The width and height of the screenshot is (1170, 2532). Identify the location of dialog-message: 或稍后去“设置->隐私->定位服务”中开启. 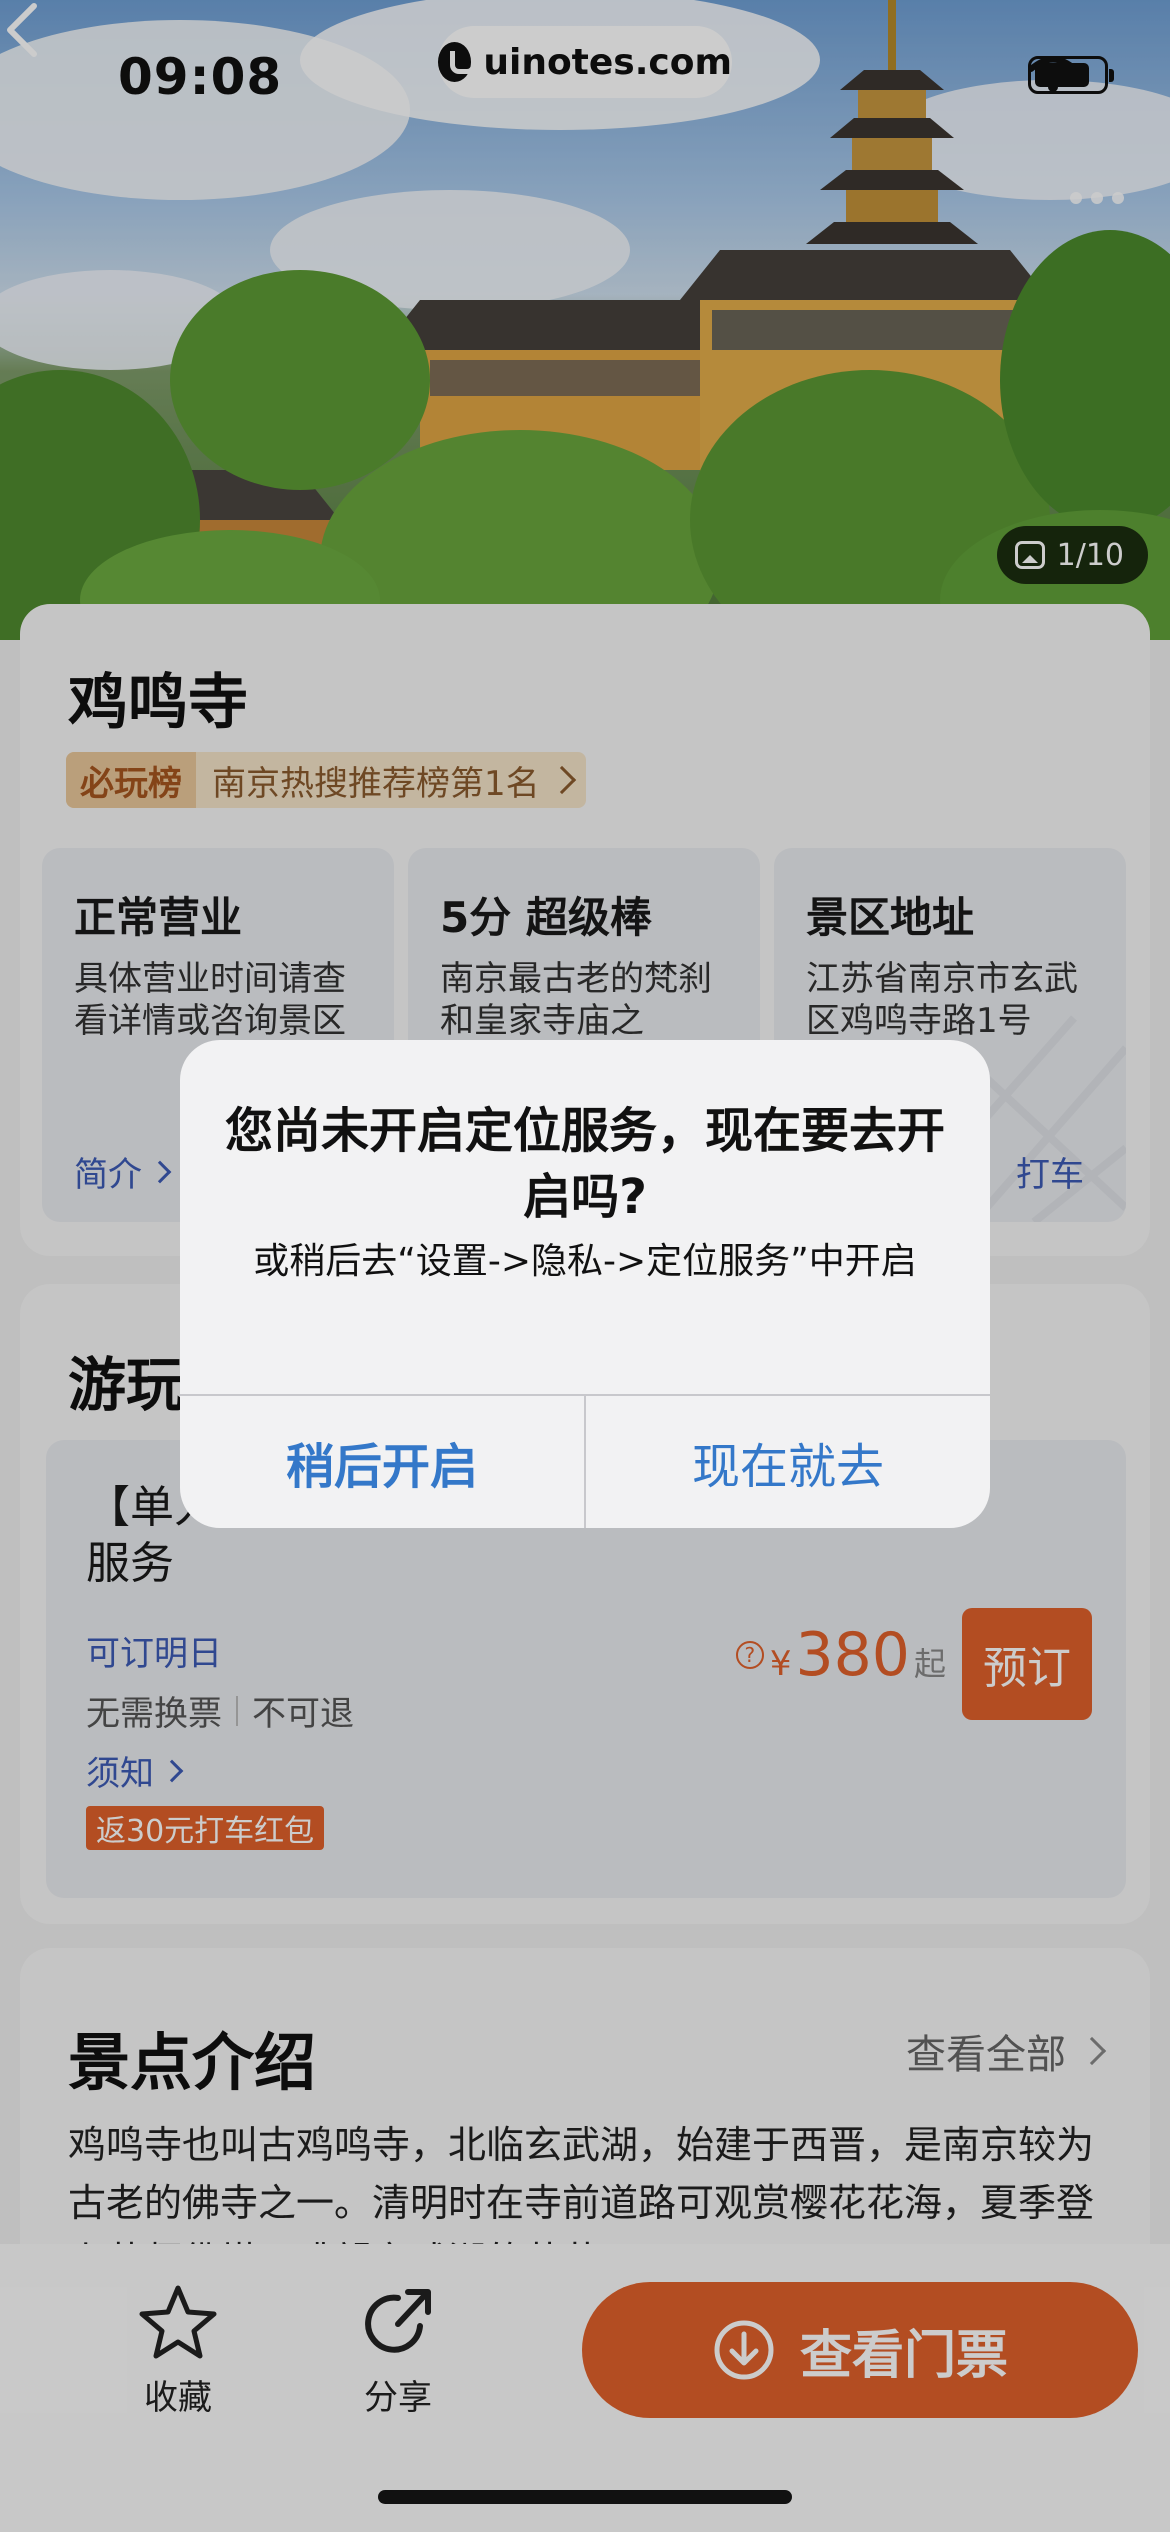
(585, 1261).